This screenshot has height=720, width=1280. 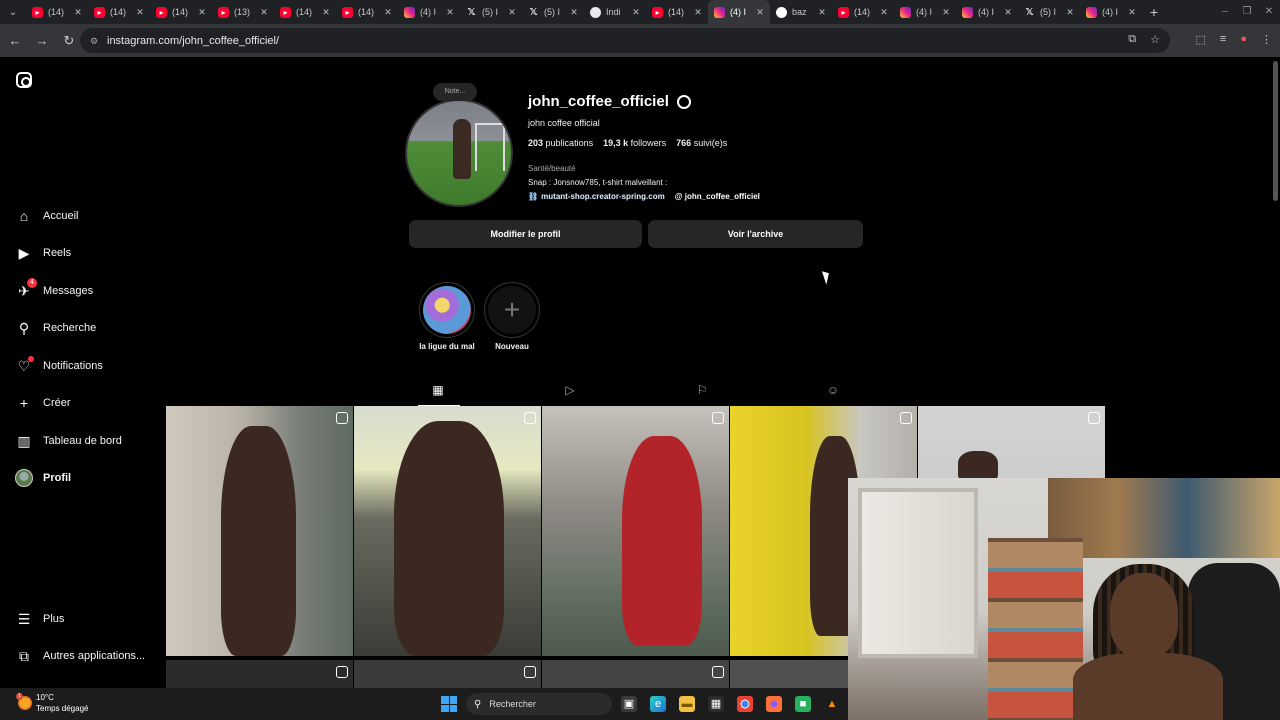 I want to click on tab-search-menu-icon: ⌄, so click(x=13, y=12).